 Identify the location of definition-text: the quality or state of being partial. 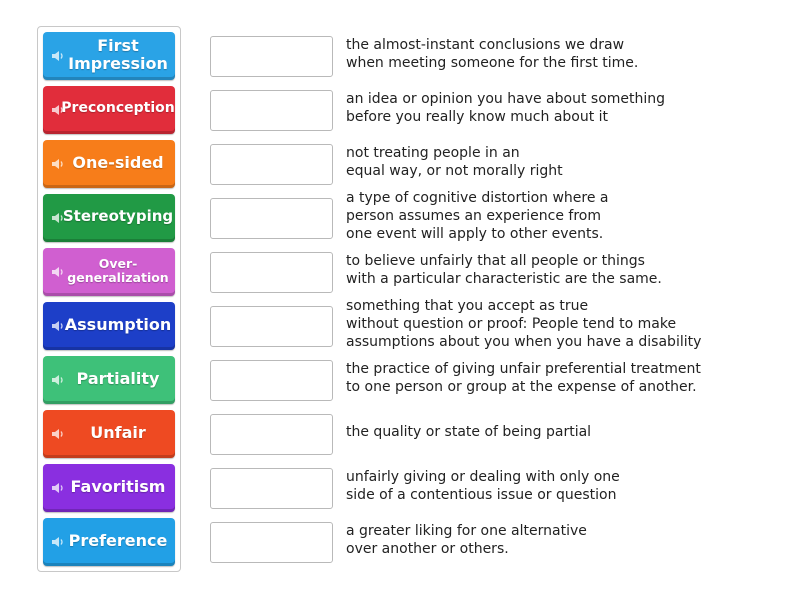
(469, 432).